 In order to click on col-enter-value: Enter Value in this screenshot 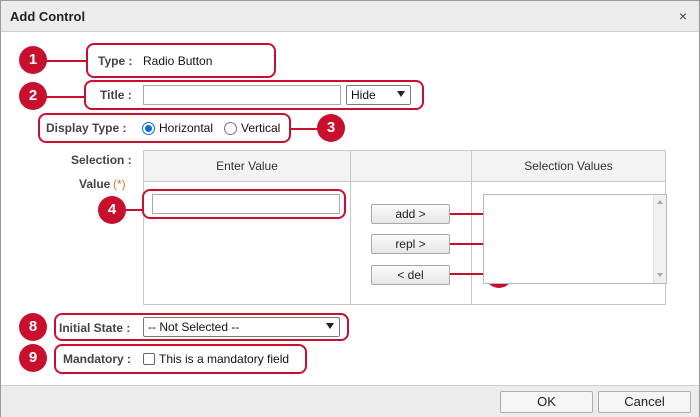, I will do `click(247, 166)`.